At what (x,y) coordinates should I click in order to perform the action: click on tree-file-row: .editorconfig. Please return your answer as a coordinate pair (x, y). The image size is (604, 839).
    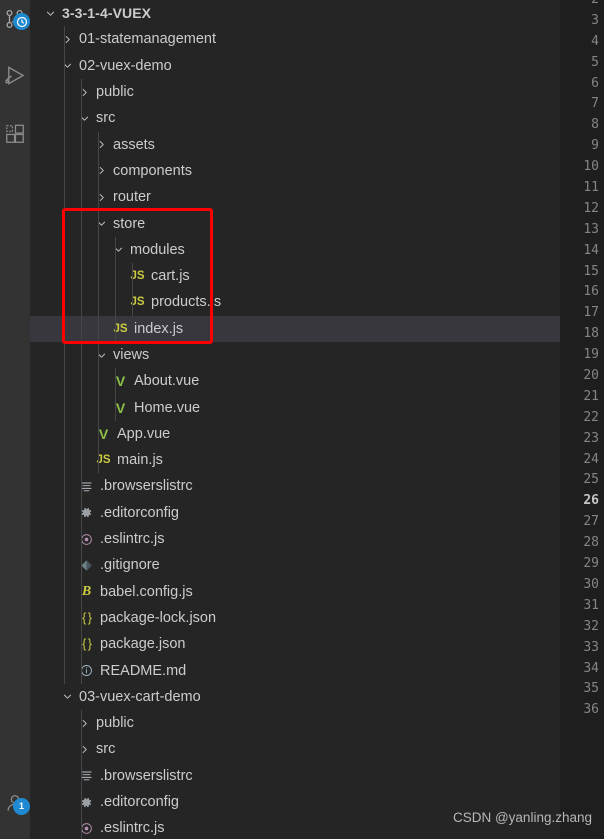
    Looking at the image, I should click on (295, 513).